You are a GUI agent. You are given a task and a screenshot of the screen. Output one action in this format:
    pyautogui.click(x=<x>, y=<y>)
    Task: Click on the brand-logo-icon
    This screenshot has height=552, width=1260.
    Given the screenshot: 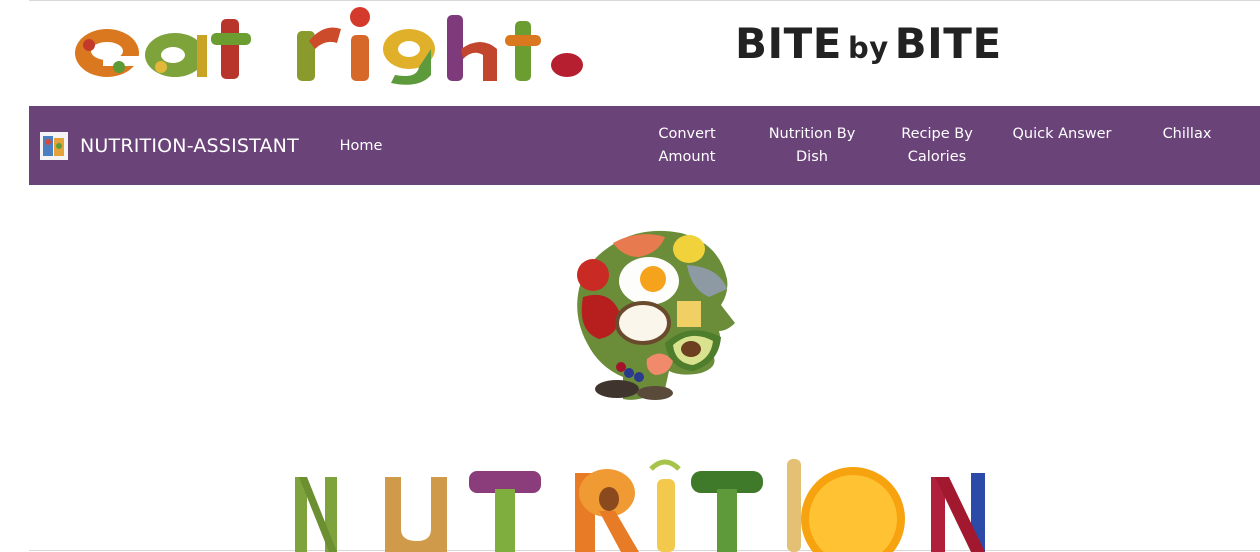 What is the action you would take?
    pyautogui.click(x=54, y=146)
    